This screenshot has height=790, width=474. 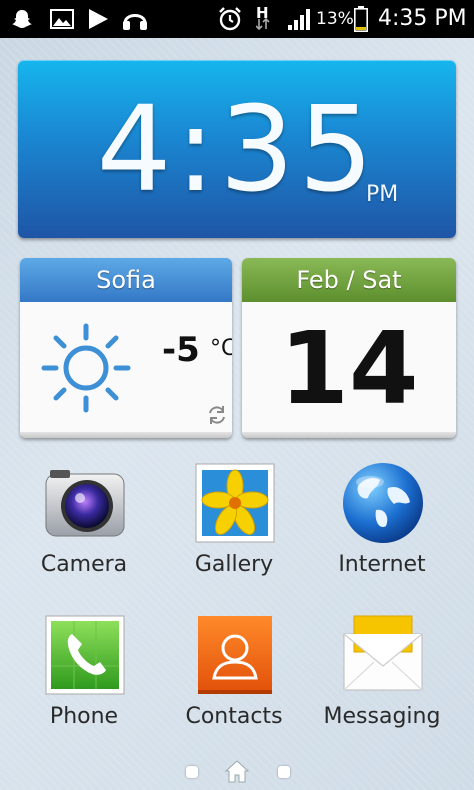 What do you see at coordinates (234, 564) in the screenshot?
I see `app-label: Gallery` at bounding box center [234, 564].